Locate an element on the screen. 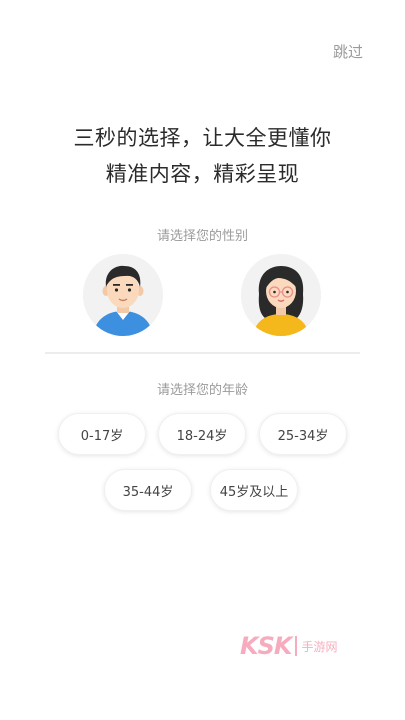 Image resolution: width=405 pixels, height=720 pixels. section-divider is located at coordinates (202, 353).